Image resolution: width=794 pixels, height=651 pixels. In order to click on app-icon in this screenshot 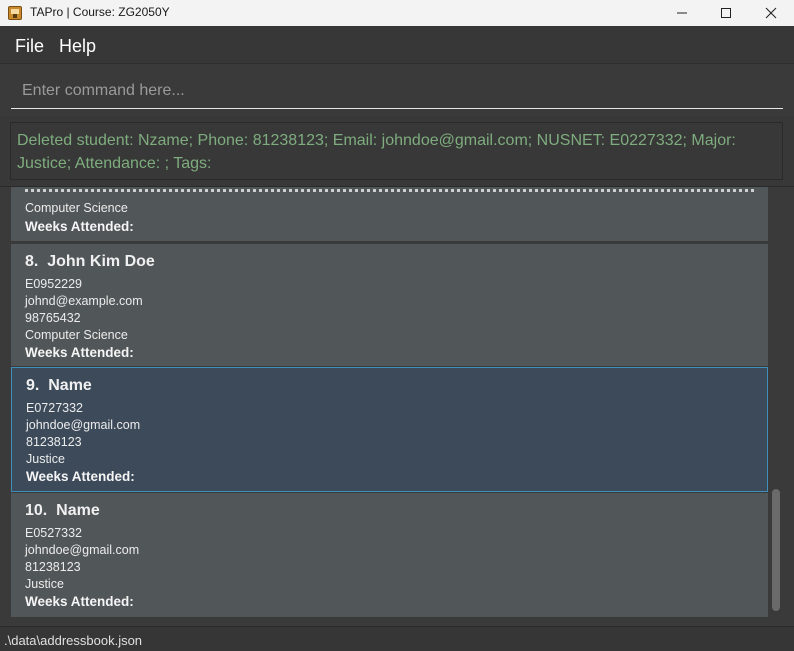, I will do `click(15, 12)`.